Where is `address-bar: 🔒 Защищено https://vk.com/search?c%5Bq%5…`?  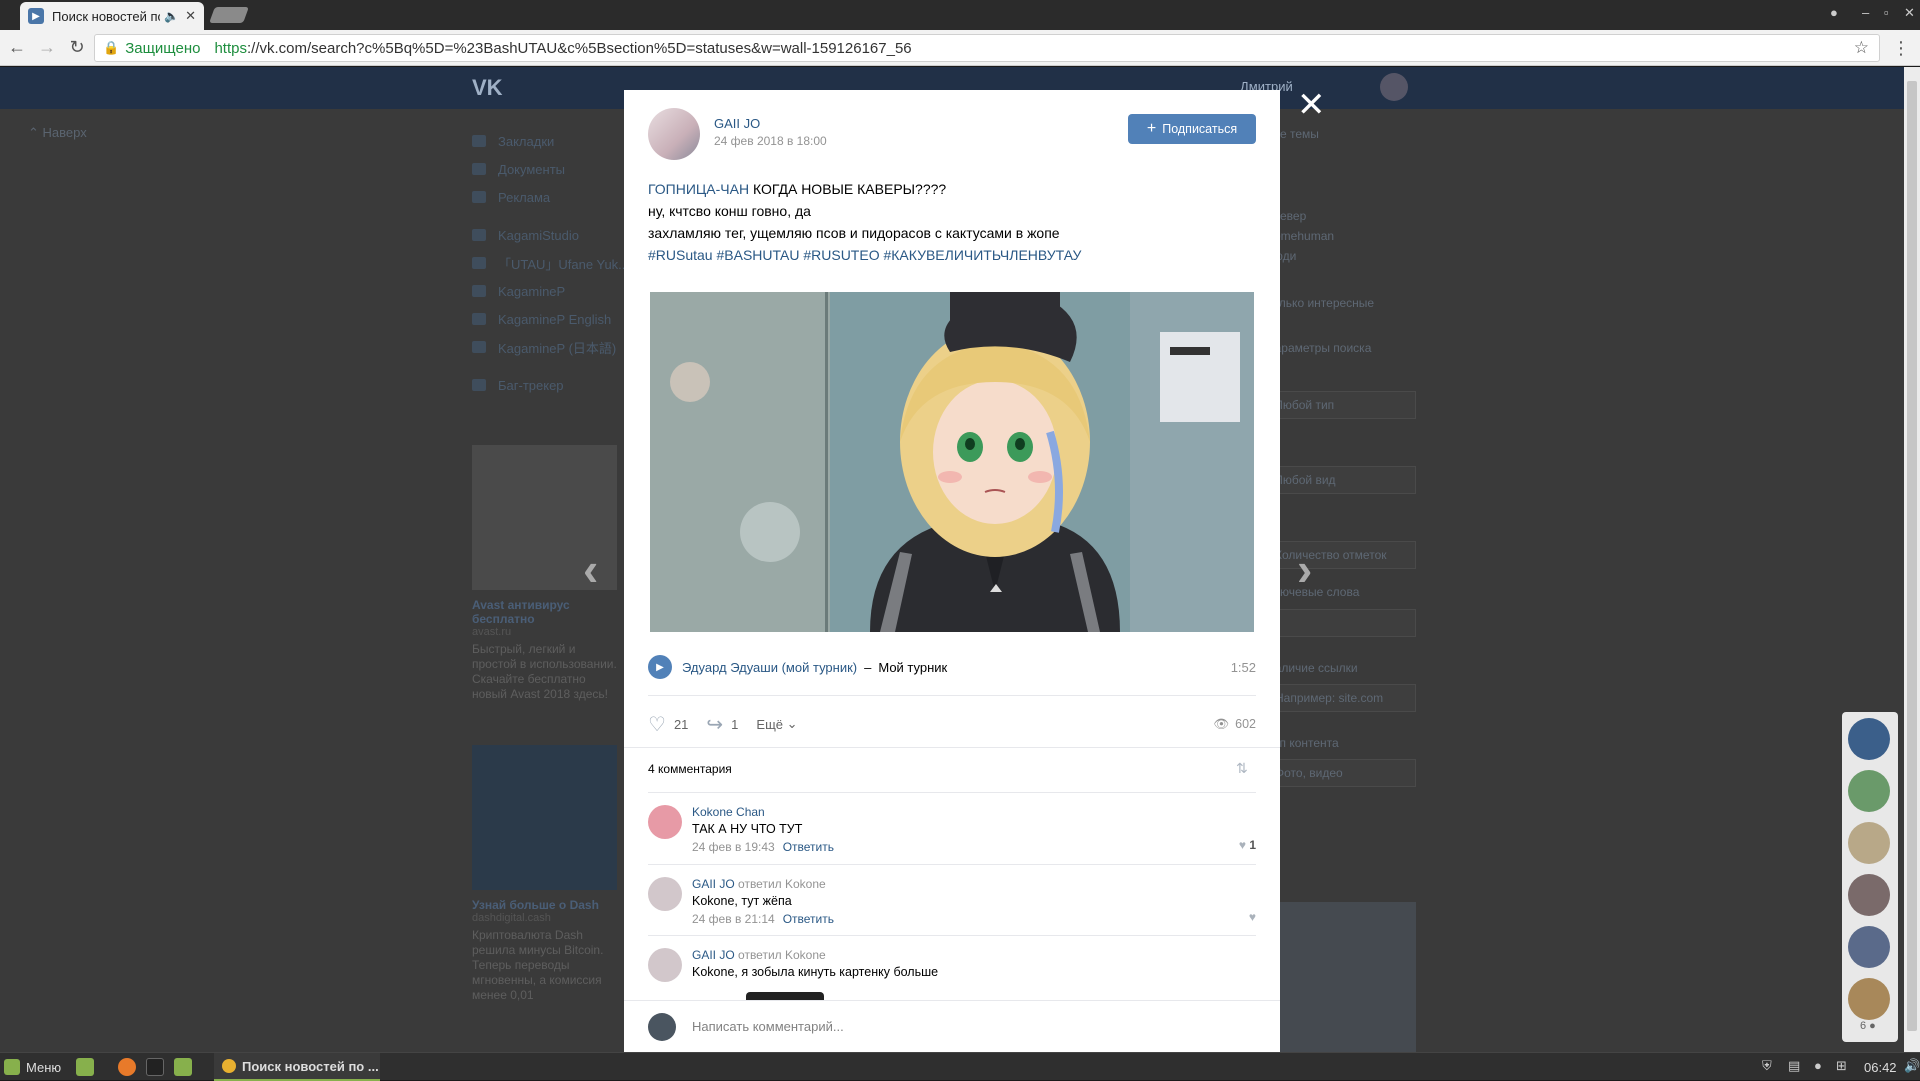 address-bar: 🔒 Защищено https://vk.com/search?c%5Bq%5… is located at coordinates (987, 48).